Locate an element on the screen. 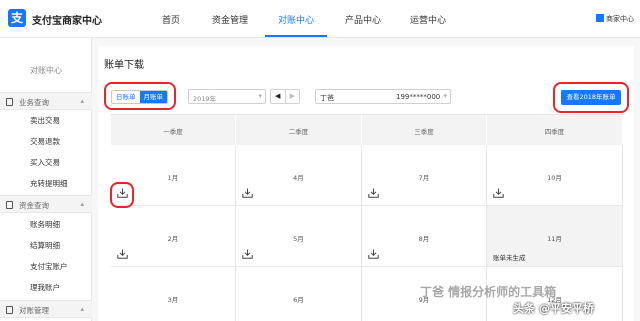  month-label: 11月 is located at coordinates (554, 239).